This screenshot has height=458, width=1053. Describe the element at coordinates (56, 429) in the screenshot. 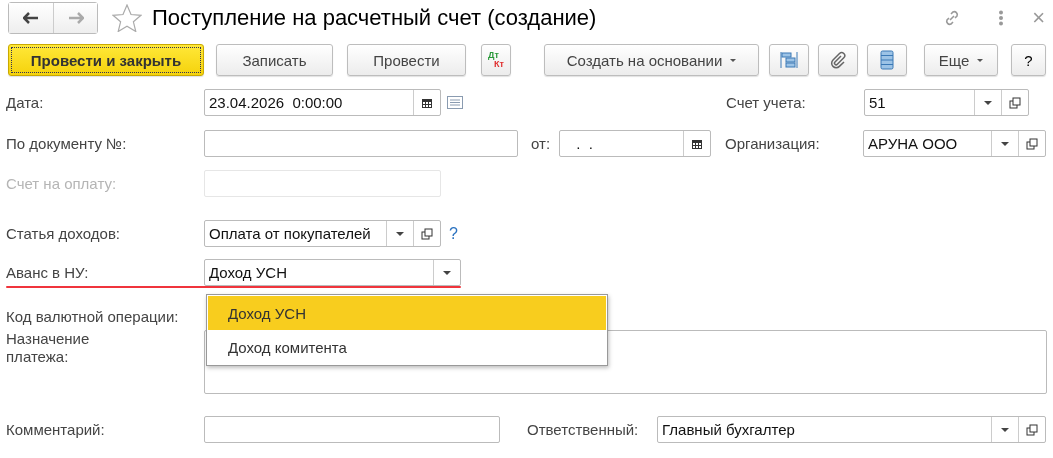

I see `field-label: Комментарий:` at that location.